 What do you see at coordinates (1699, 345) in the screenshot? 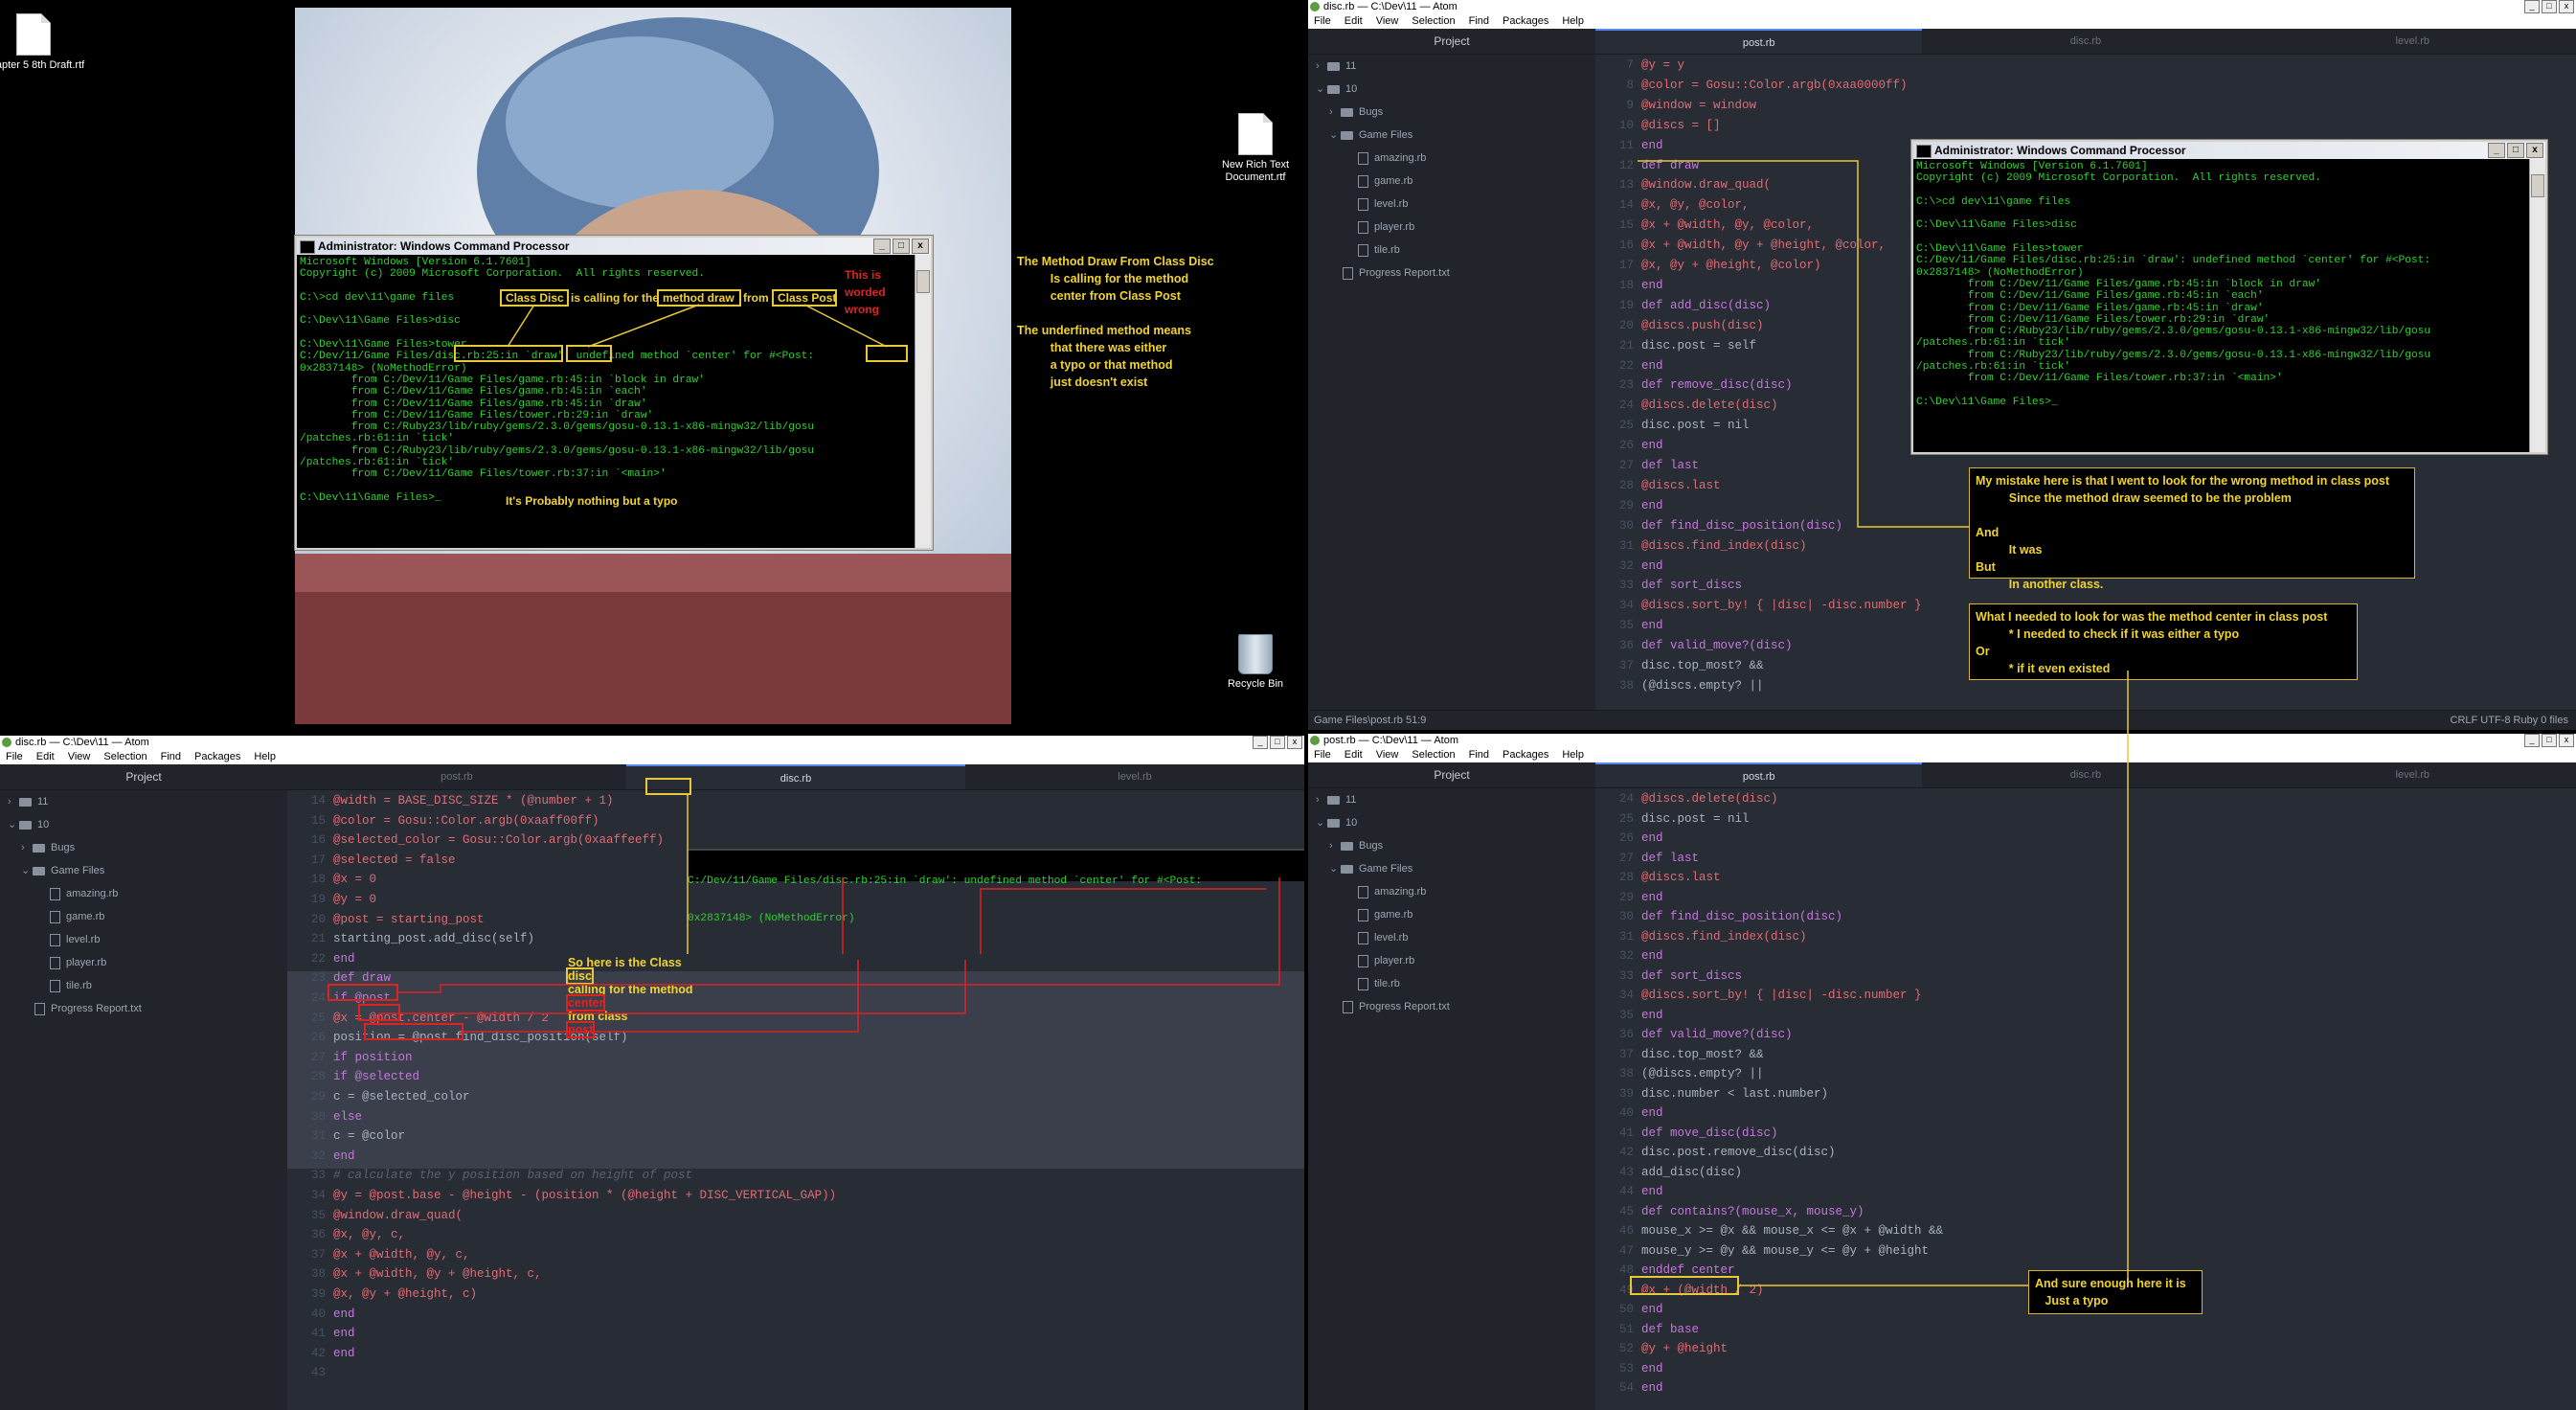
I see `code-line: disc.post = self` at bounding box center [1699, 345].